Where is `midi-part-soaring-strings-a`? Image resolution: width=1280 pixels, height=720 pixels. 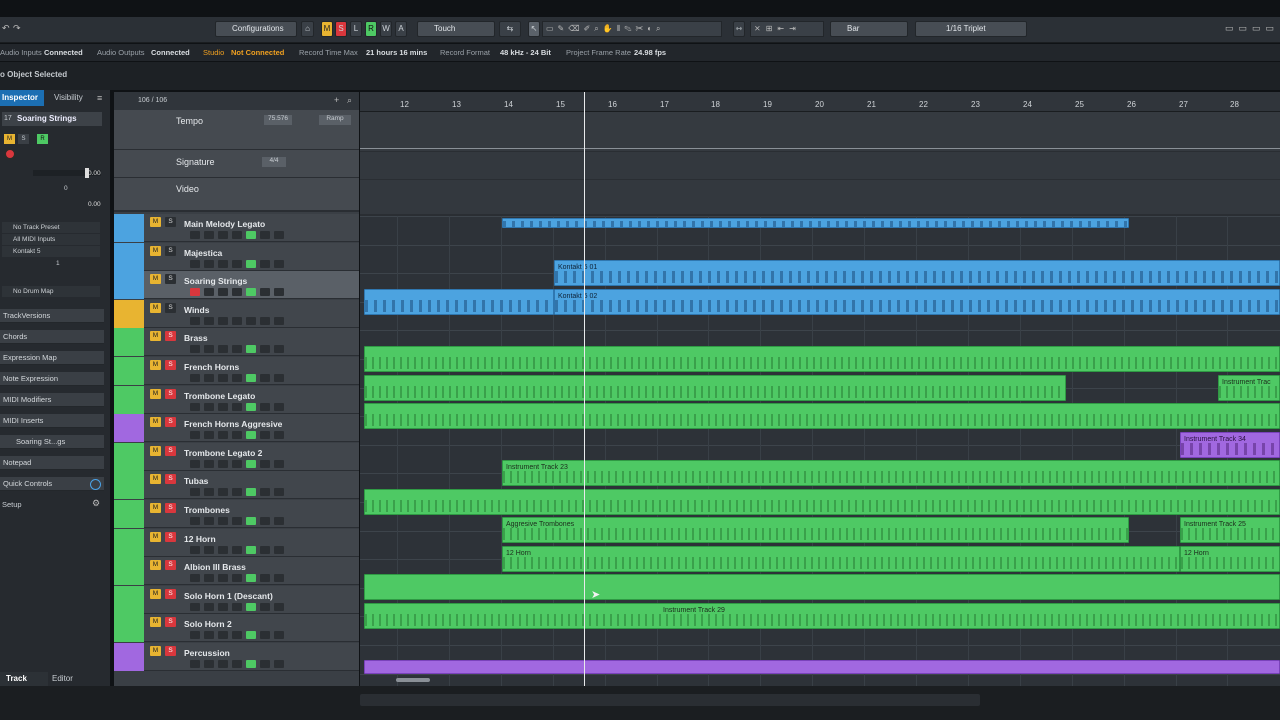
midi-part-soaring-strings-a is located at coordinates (459, 302).